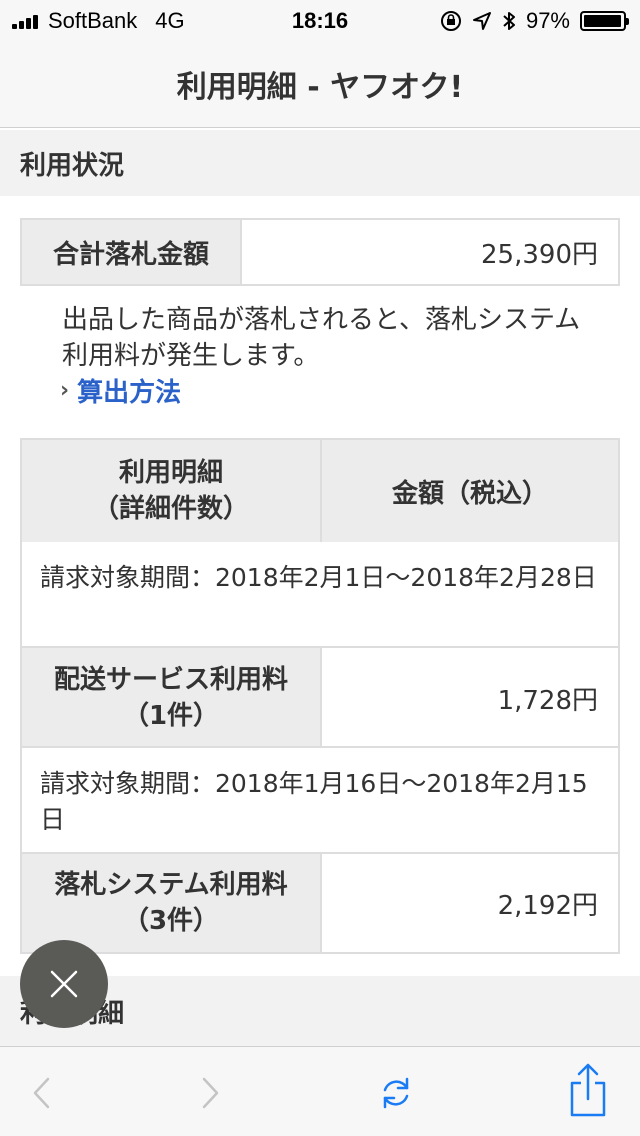 This screenshot has height=1136, width=640. I want to click on reload-button, so click(396, 1093).